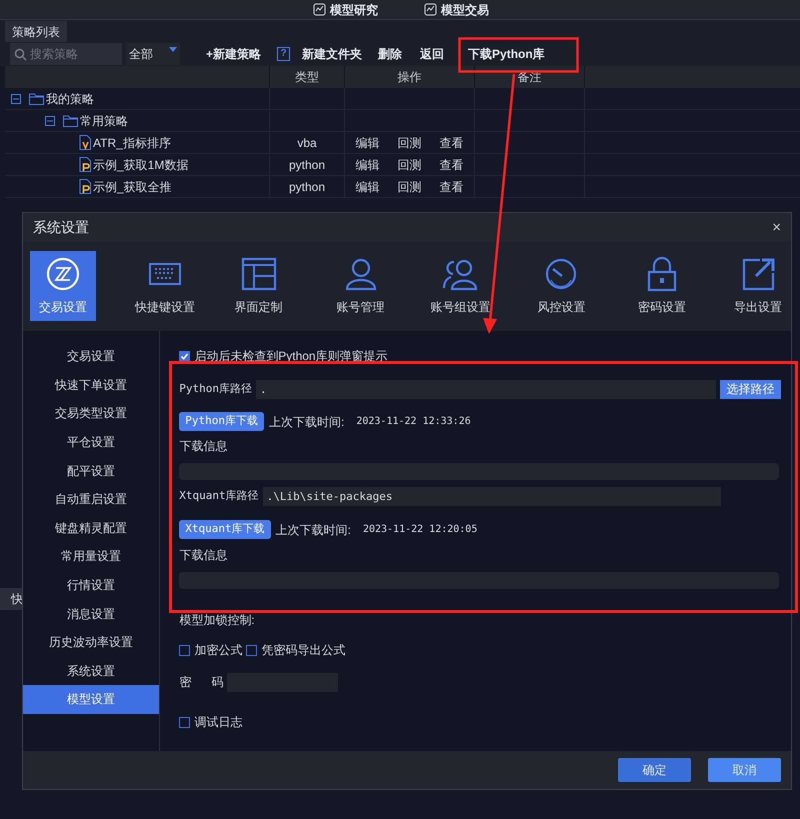 Image resolution: width=800 pixels, height=819 pixels. I want to click on top-tab: 模型交易, so click(456, 9).